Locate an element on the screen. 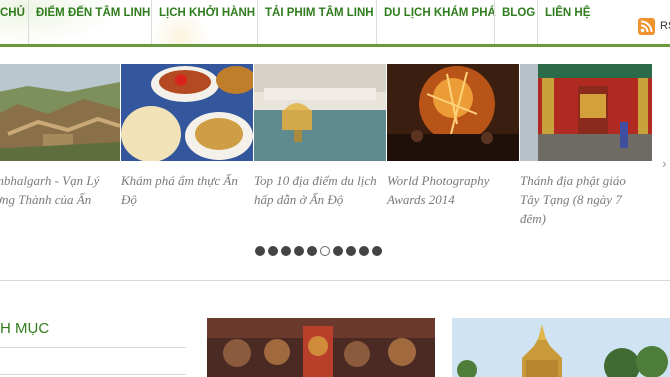 The image size is (670, 377). slide-top-10-destinations: Top 10 địa điểm du lịch hấp dẫn ở Ấn Độ is located at coordinates (320, 136).